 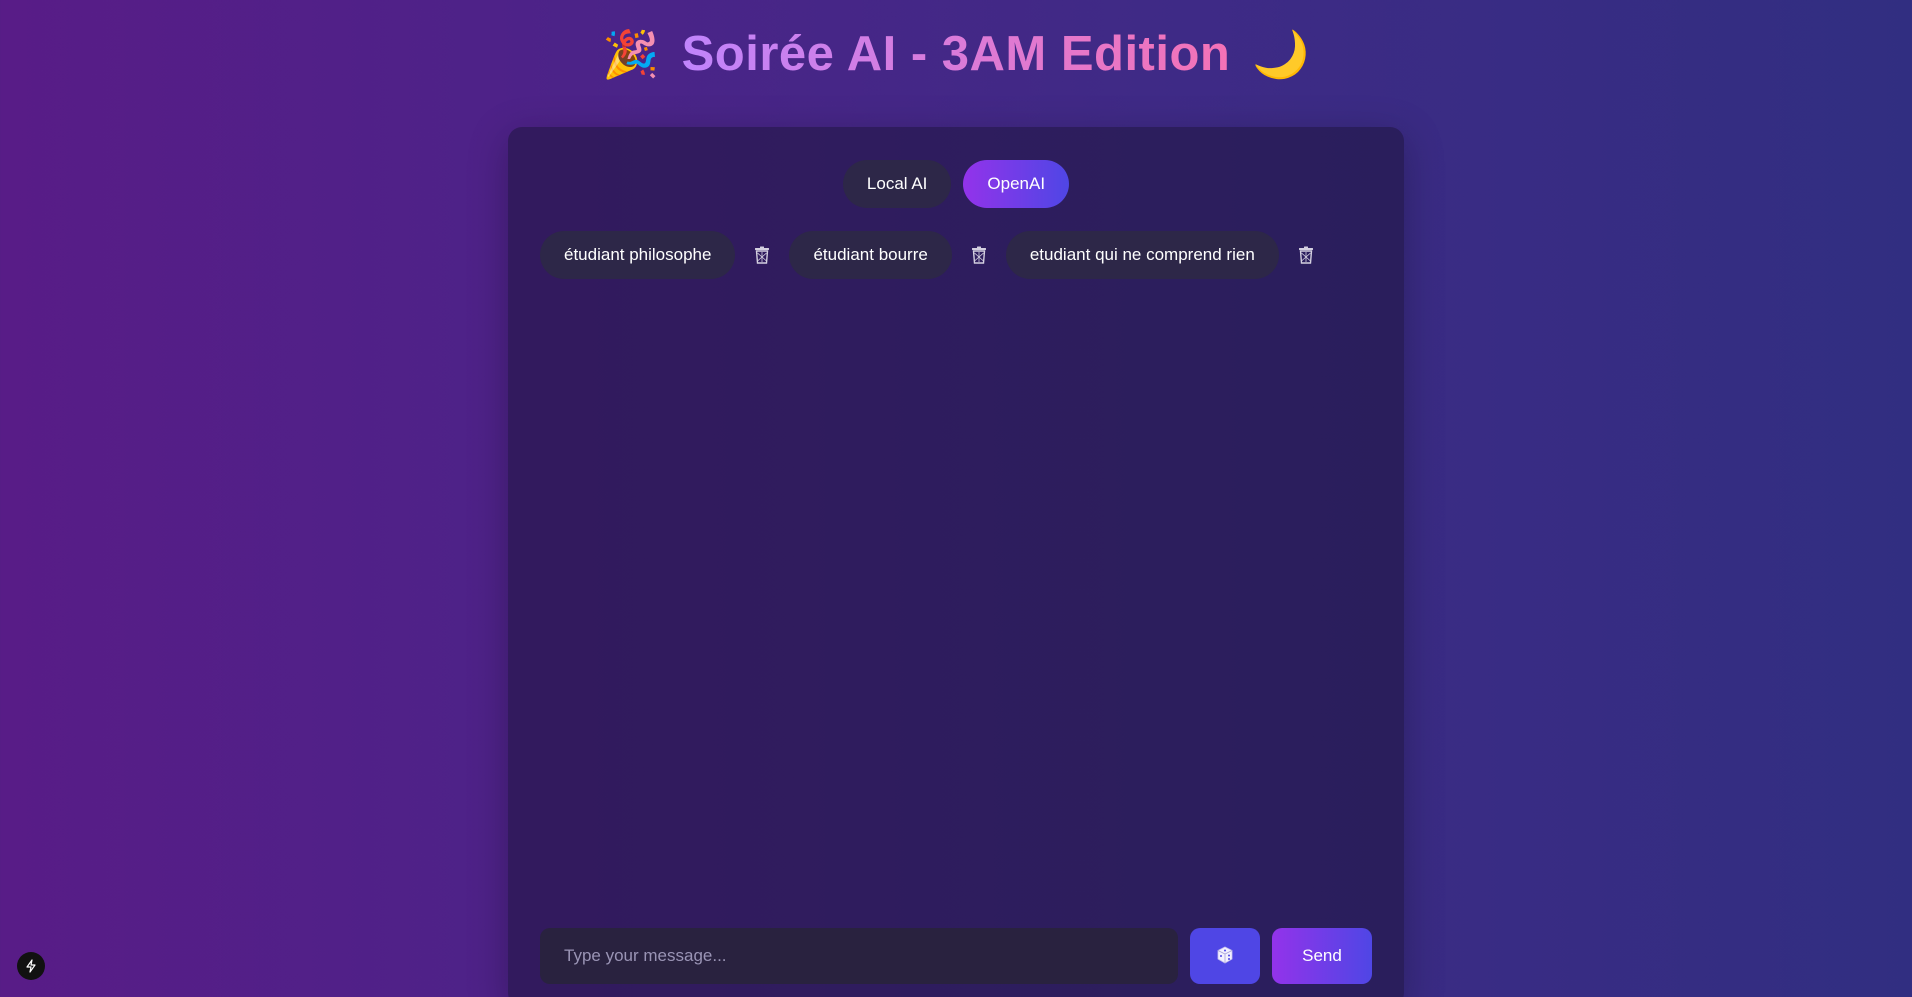 I want to click on openai-button: OpenAI, so click(x=1016, y=184).